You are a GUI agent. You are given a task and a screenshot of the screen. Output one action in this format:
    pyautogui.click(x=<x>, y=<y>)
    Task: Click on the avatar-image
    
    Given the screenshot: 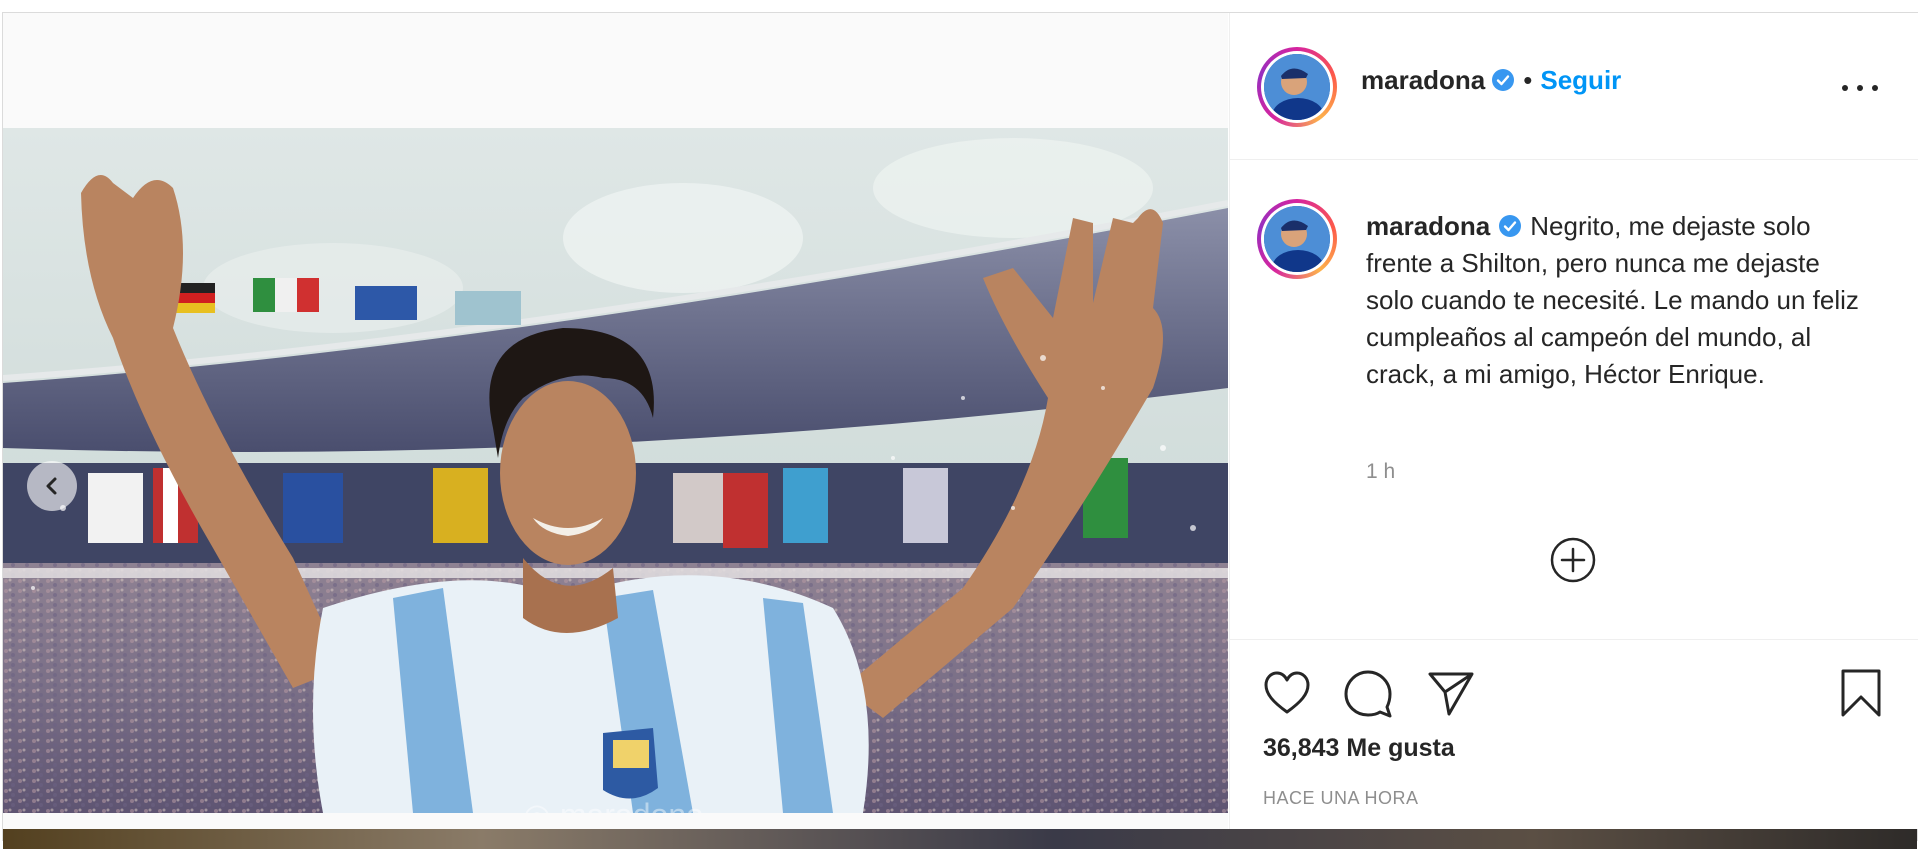 What is the action you would take?
    pyautogui.click(x=1297, y=87)
    